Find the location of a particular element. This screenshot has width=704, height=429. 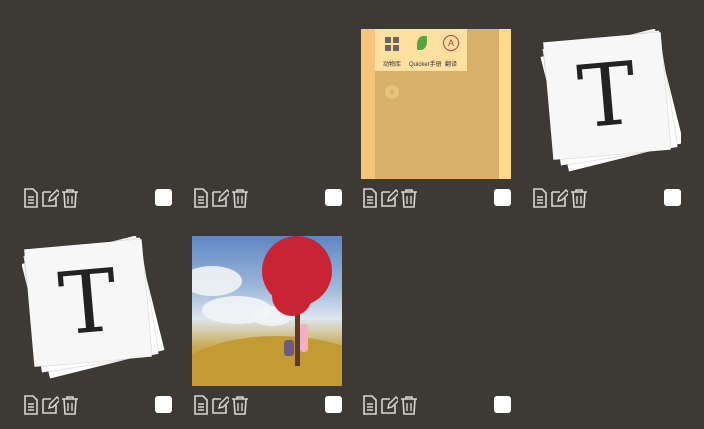

thumbnail-phone-screenshot: 动物库 Quicker手册 A 翻译 + is located at coordinates (436, 104).